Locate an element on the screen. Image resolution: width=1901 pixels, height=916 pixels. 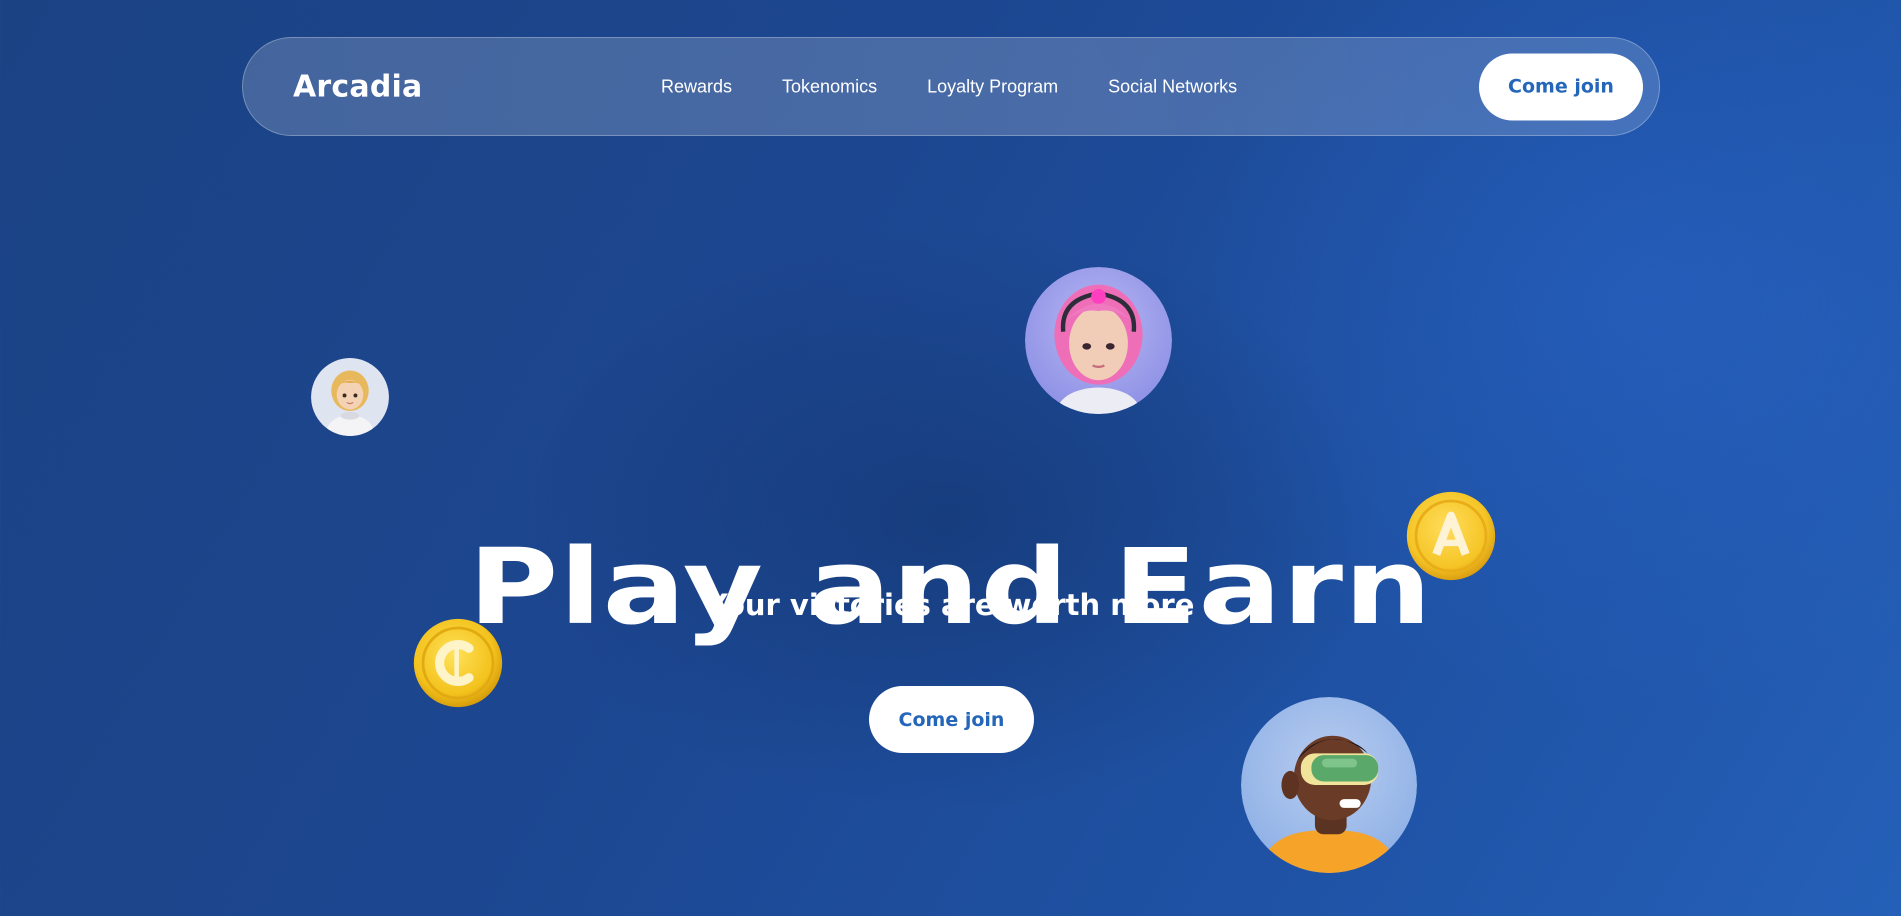
vr-headset-boy-avatar is located at coordinates (1329, 785).